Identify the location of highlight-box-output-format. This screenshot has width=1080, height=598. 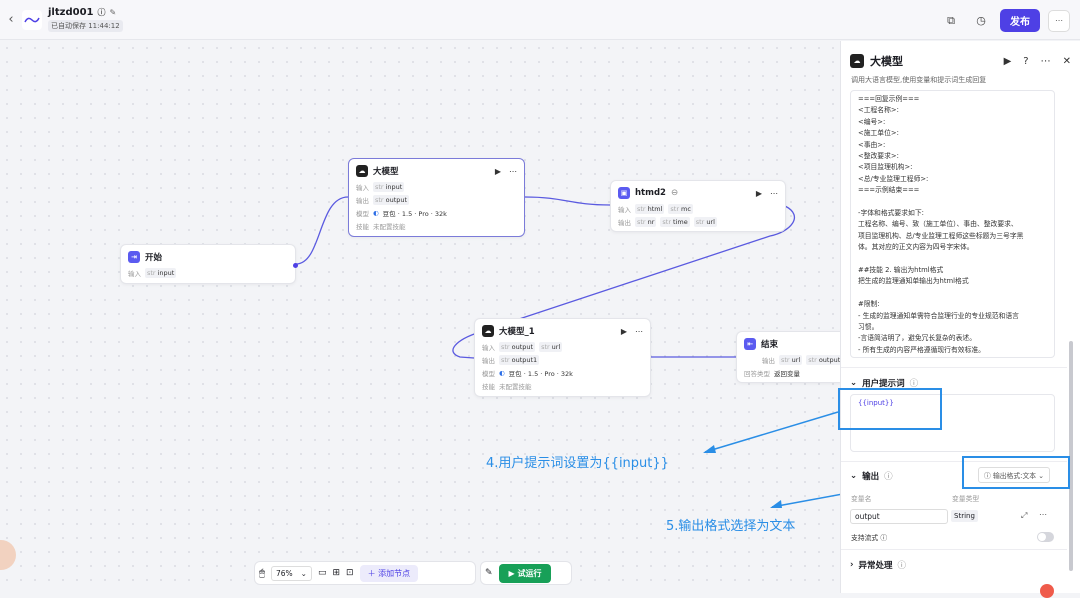
(1016, 472).